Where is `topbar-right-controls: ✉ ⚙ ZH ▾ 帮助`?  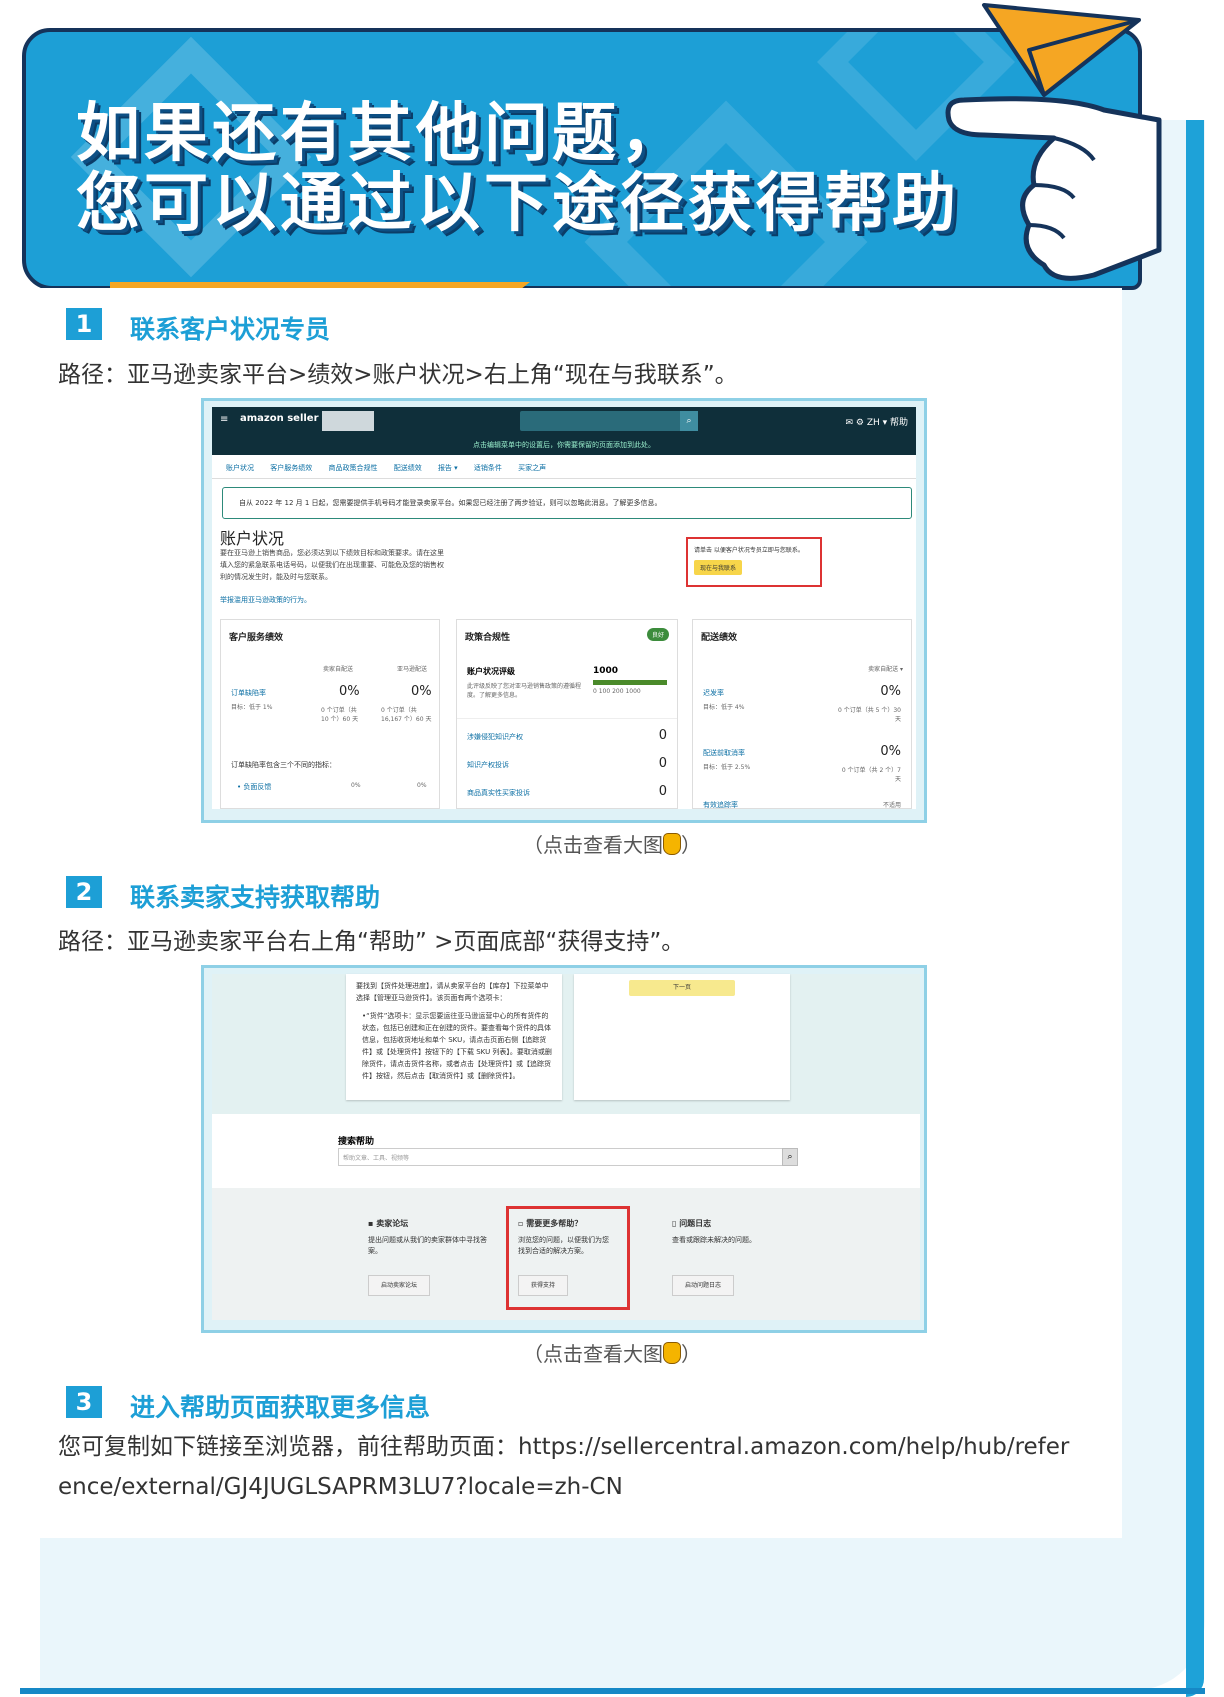 topbar-right-controls: ✉ ⚙ ZH ▾ 帮助 is located at coordinates (876, 421).